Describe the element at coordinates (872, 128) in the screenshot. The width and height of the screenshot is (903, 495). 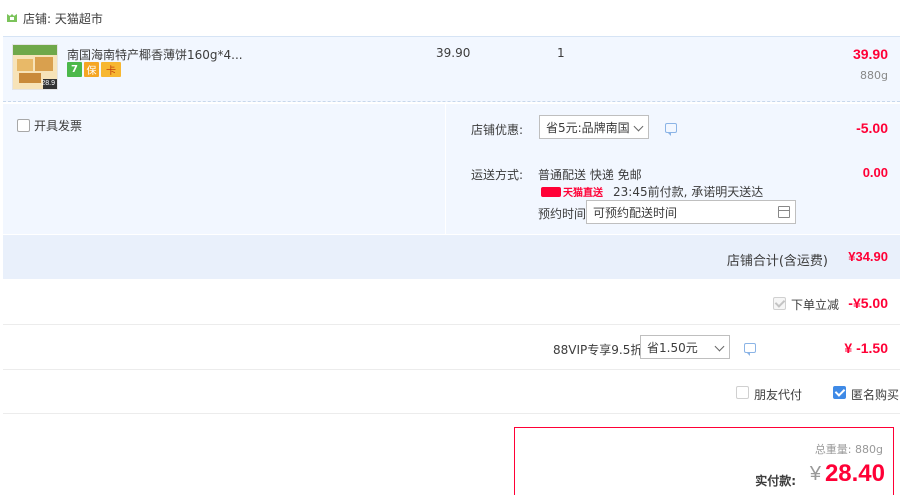
I see `store-discount-amount: -5.00` at that location.